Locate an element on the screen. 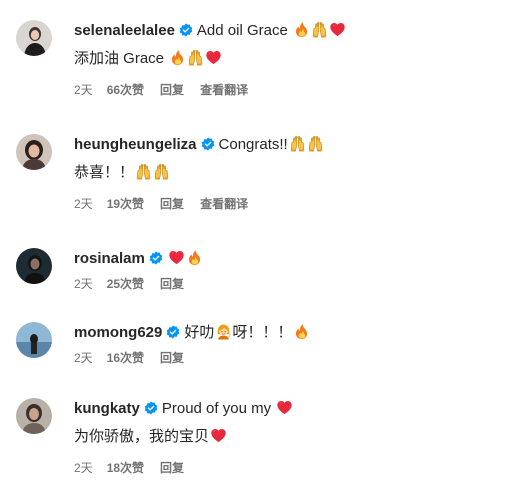 The image size is (530, 499). likes-count-button: 25次赞 is located at coordinates (125, 284).